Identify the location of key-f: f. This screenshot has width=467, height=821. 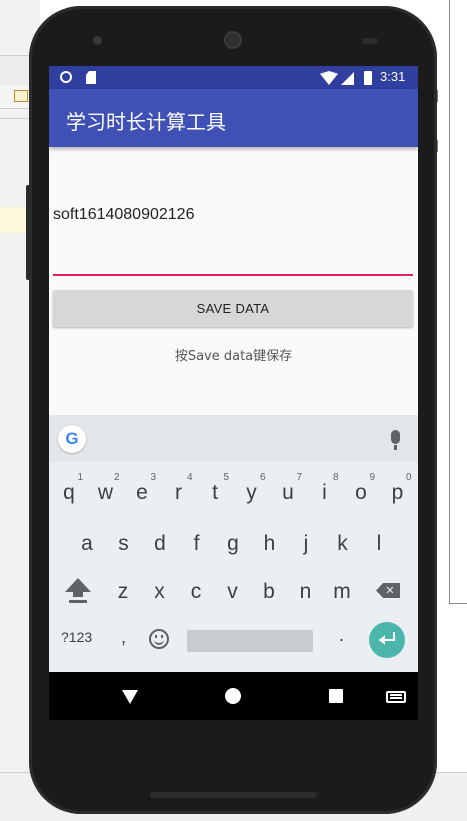
(197, 544).